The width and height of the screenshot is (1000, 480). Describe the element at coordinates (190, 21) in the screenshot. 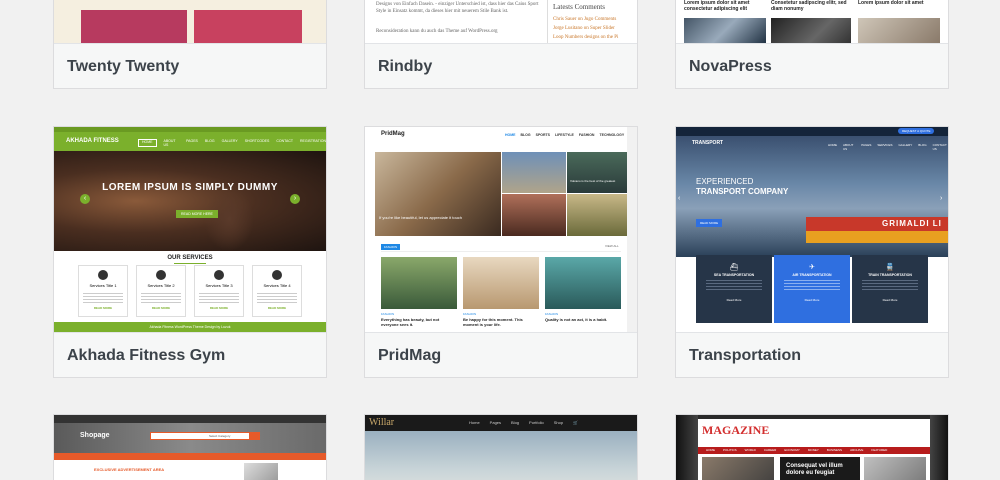

I see `theme-screenshot` at that location.